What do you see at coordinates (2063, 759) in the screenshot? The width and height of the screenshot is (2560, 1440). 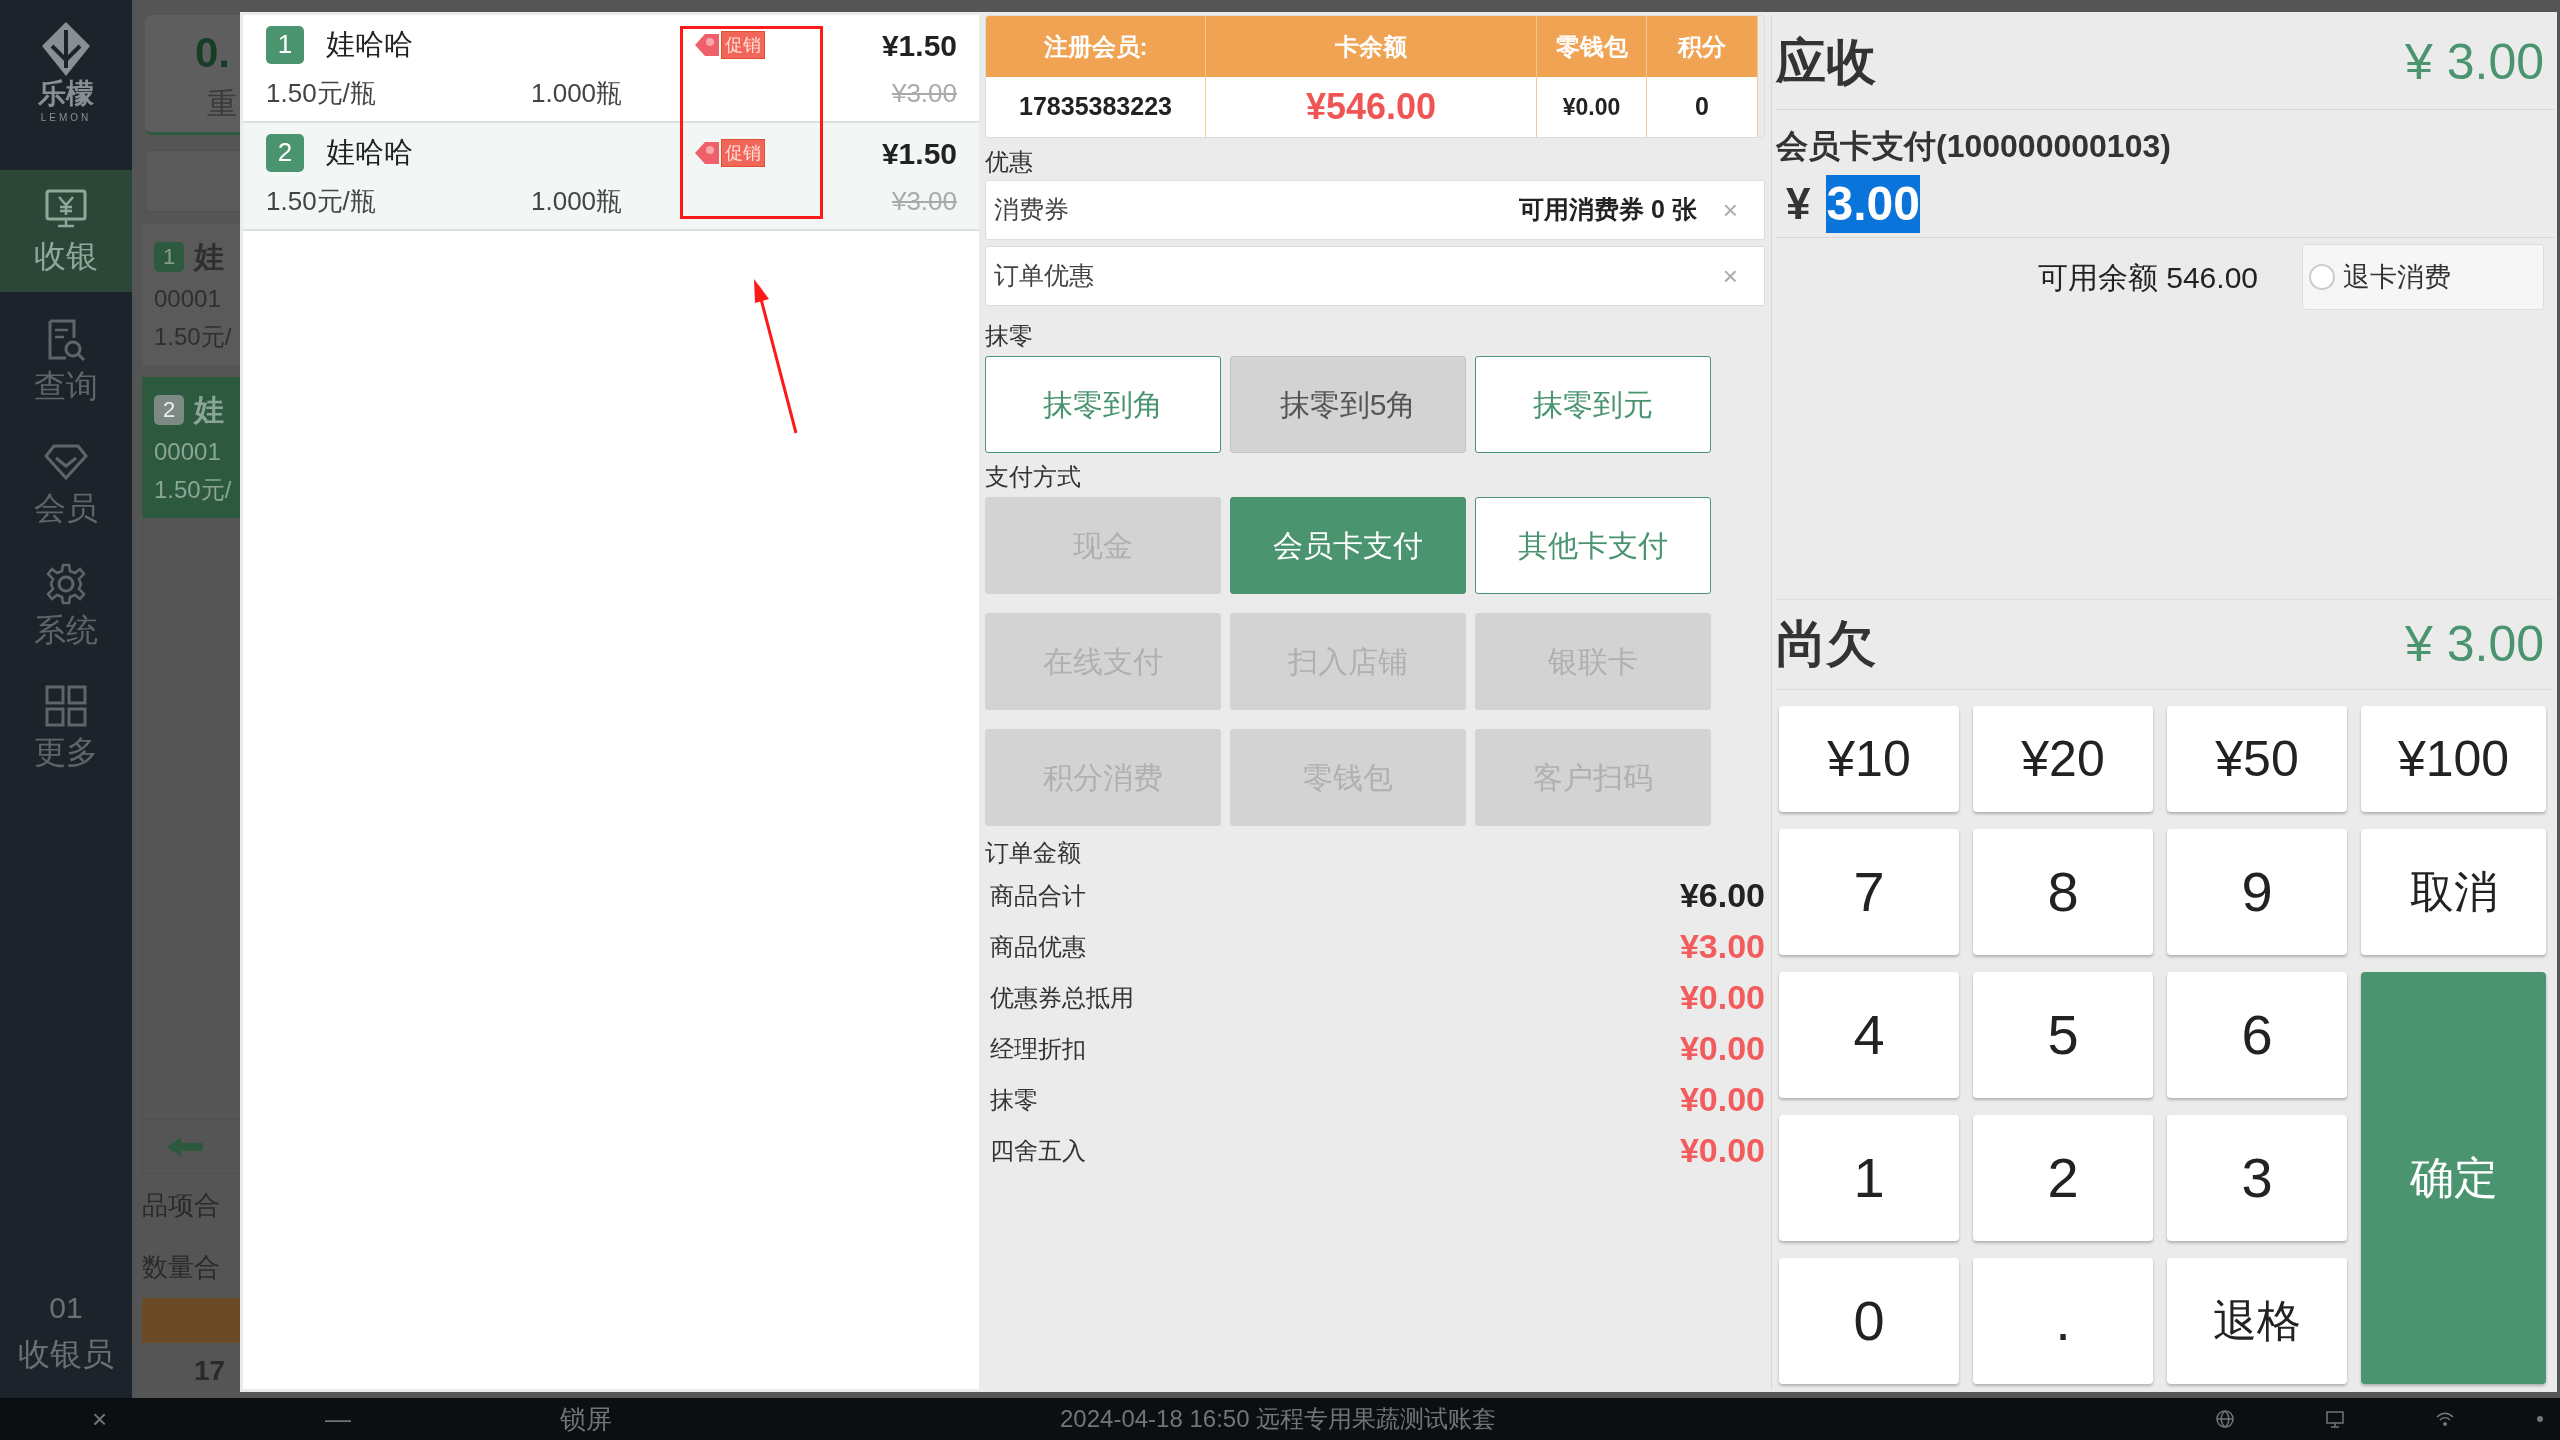 I see `quick-amount-key: ¥20` at bounding box center [2063, 759].